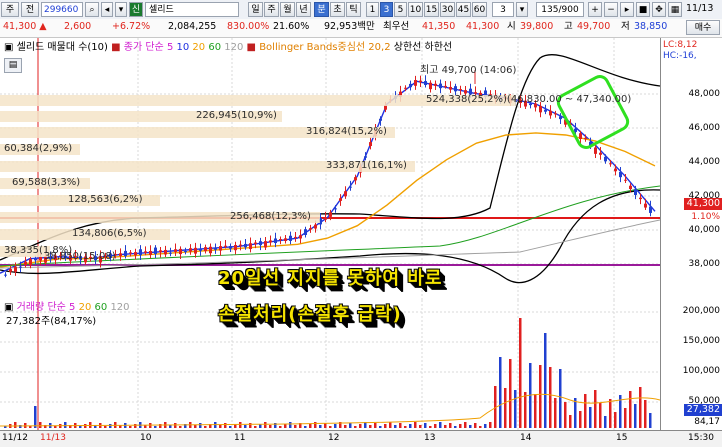 This screenshot has height=447, width=722. I want to click on lc-label: LC:8,12, so click(680, 45).